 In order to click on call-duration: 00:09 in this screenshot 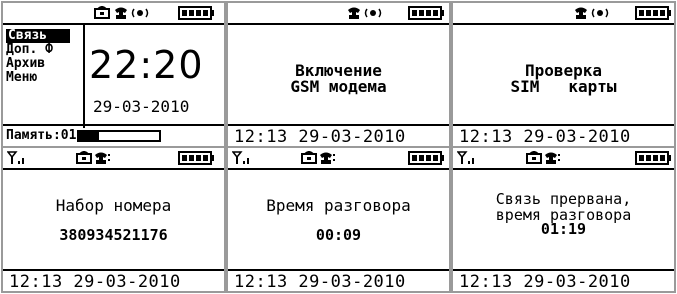, I will do `click(338, 235)`.